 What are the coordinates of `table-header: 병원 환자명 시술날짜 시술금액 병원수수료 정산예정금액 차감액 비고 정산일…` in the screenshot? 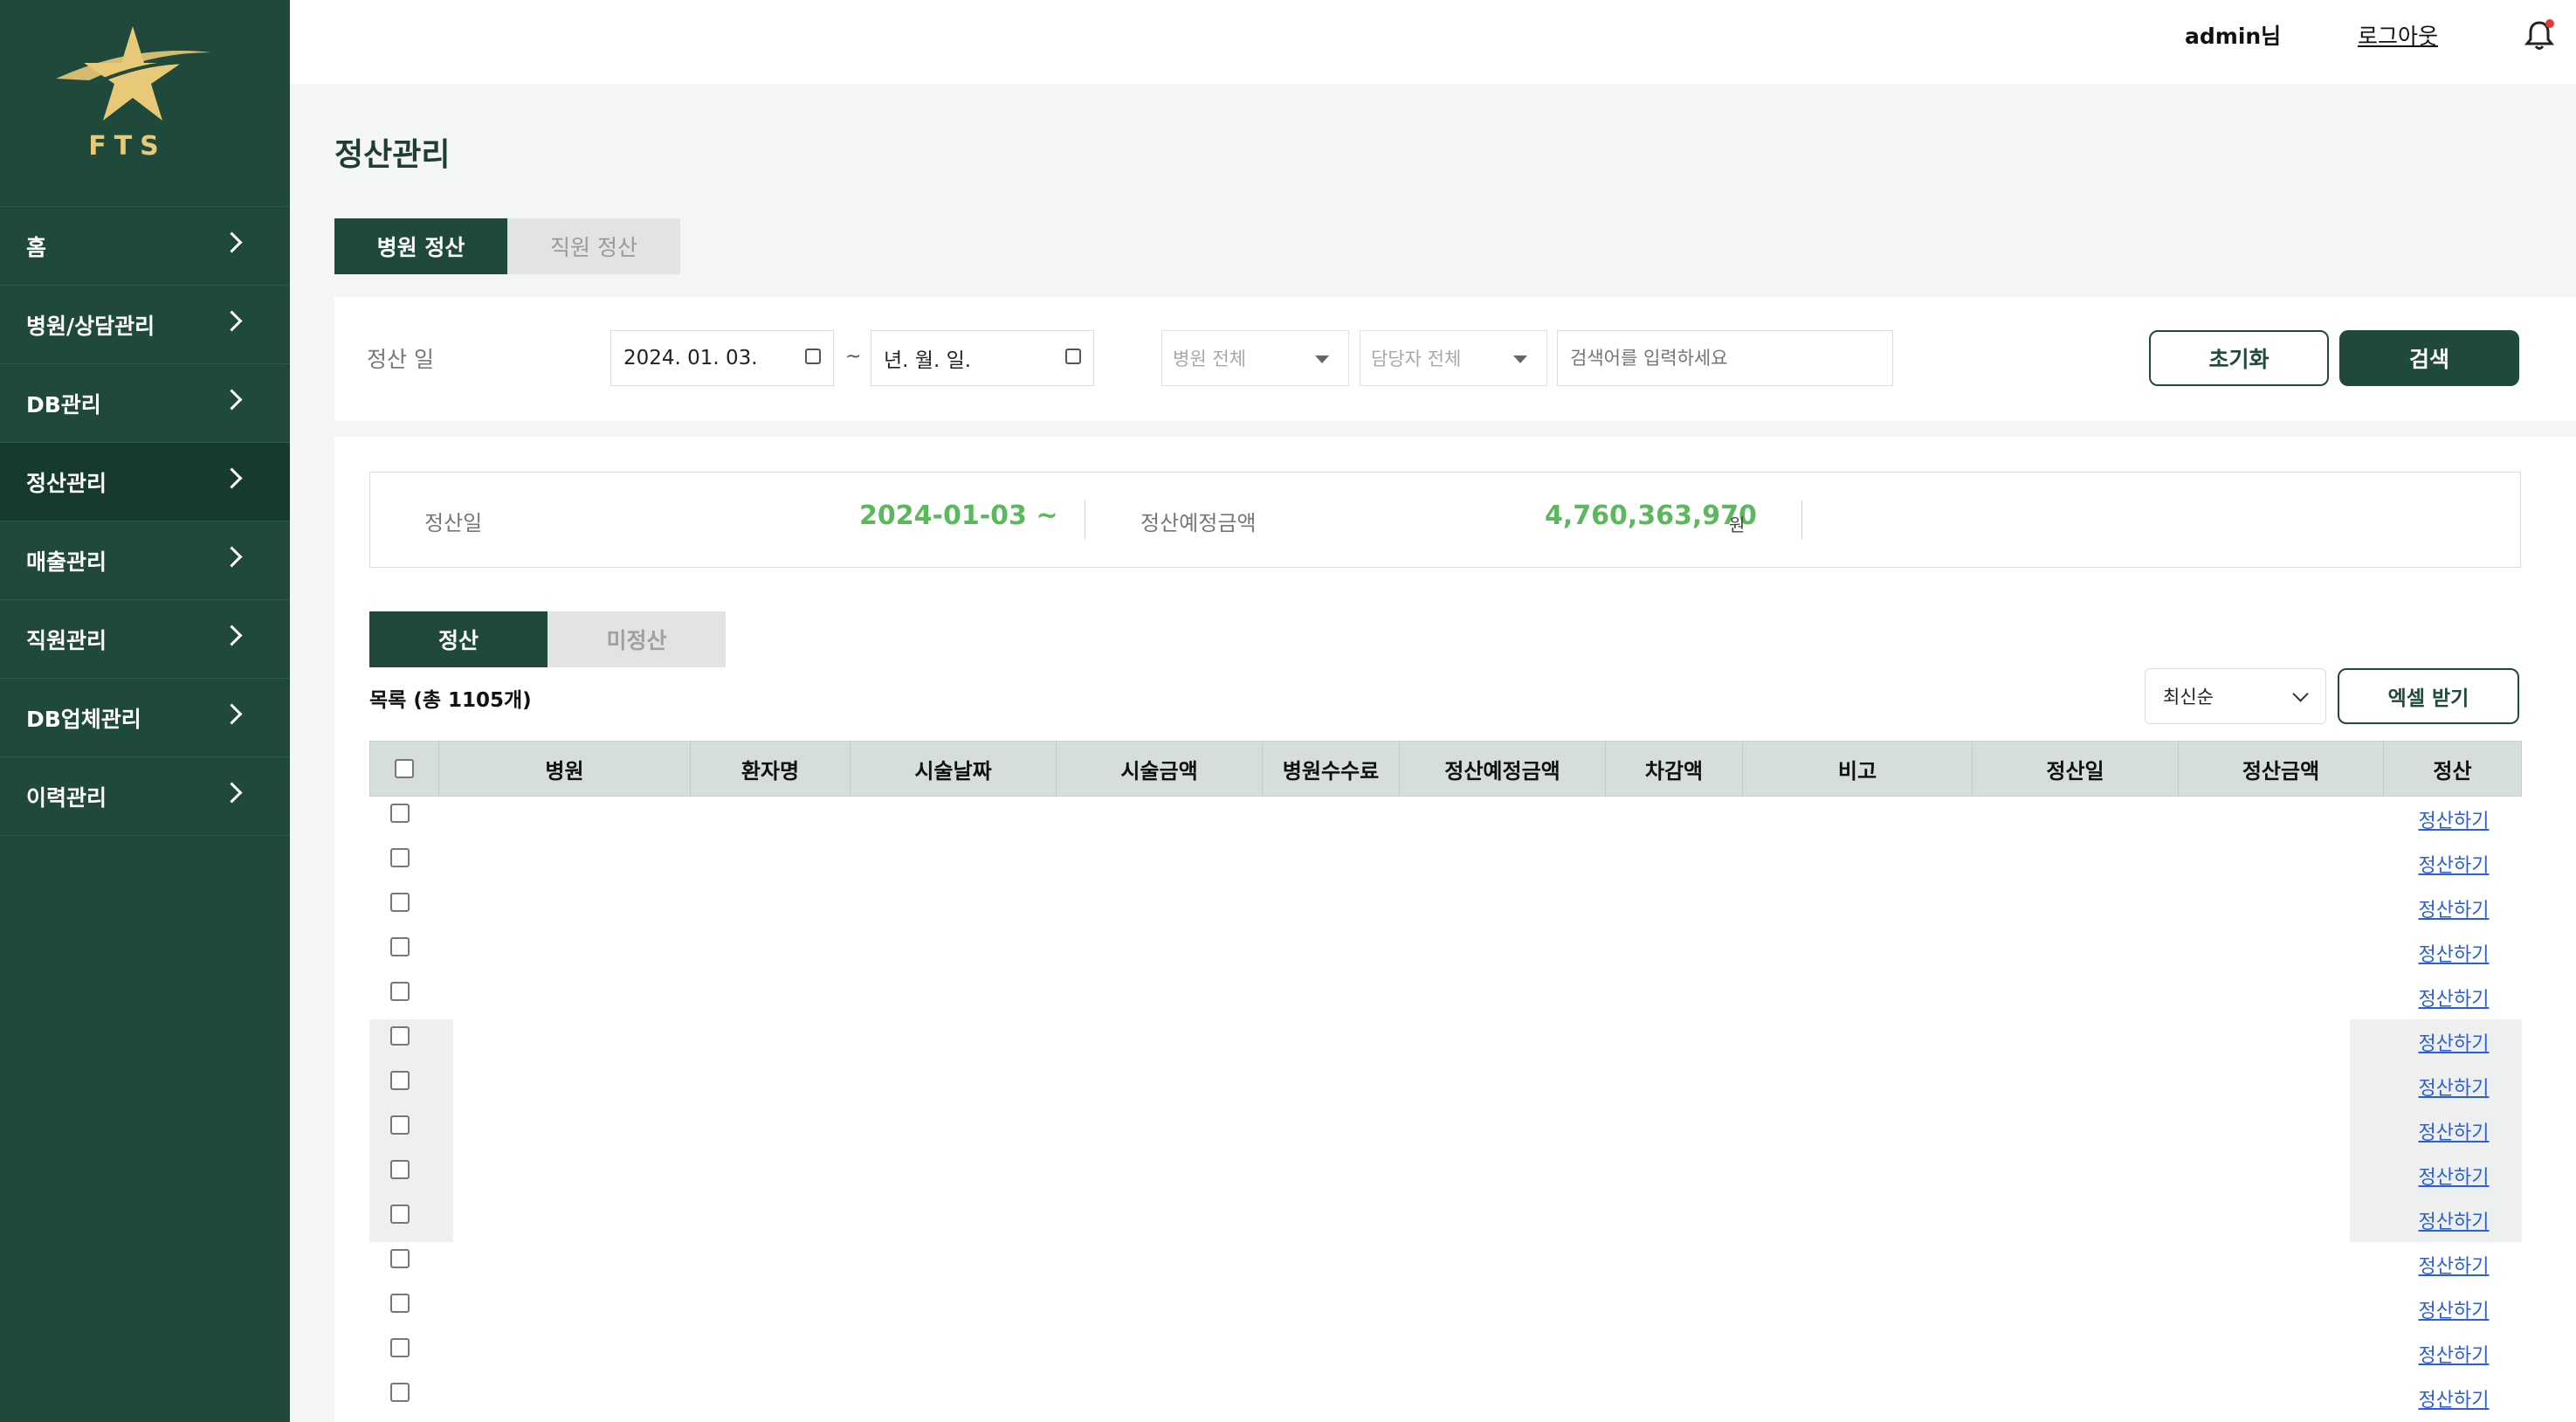 It's located at (1445, 769).